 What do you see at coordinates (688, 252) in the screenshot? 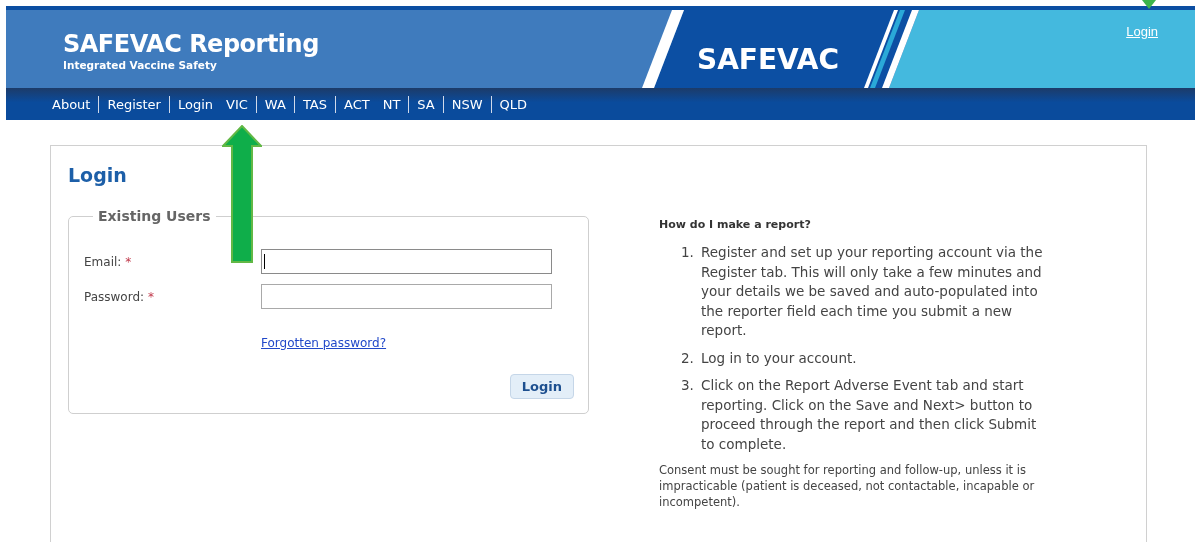
I see `step-number: 1.` at bounding box center [688, 252].